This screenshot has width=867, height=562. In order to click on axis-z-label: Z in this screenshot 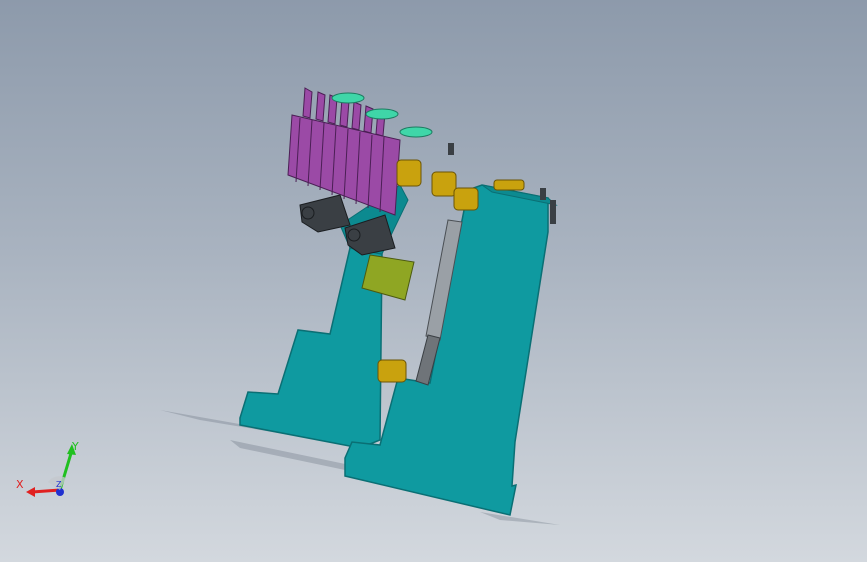, I will do `click(59, 484)`.